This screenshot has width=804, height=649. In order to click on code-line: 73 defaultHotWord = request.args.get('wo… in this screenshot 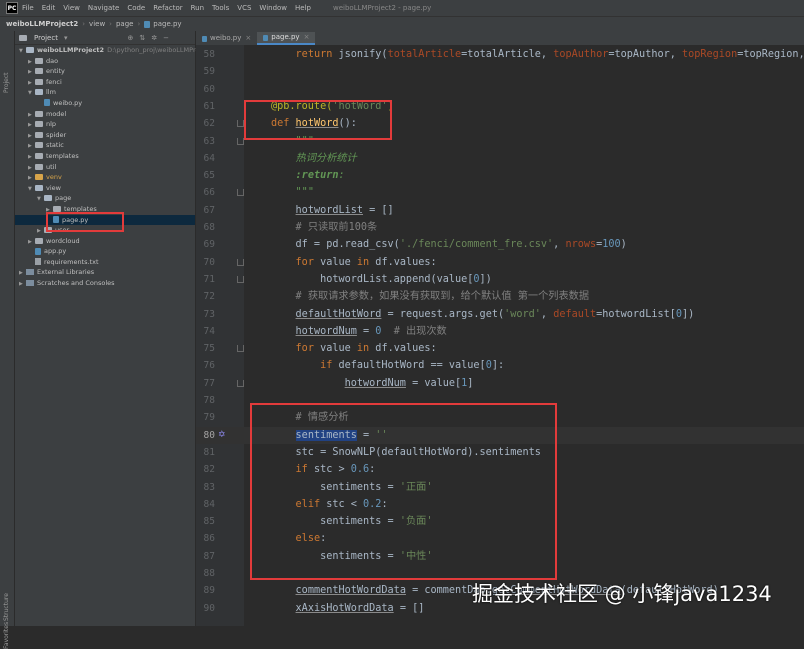, I will do `click(500, 314)`.